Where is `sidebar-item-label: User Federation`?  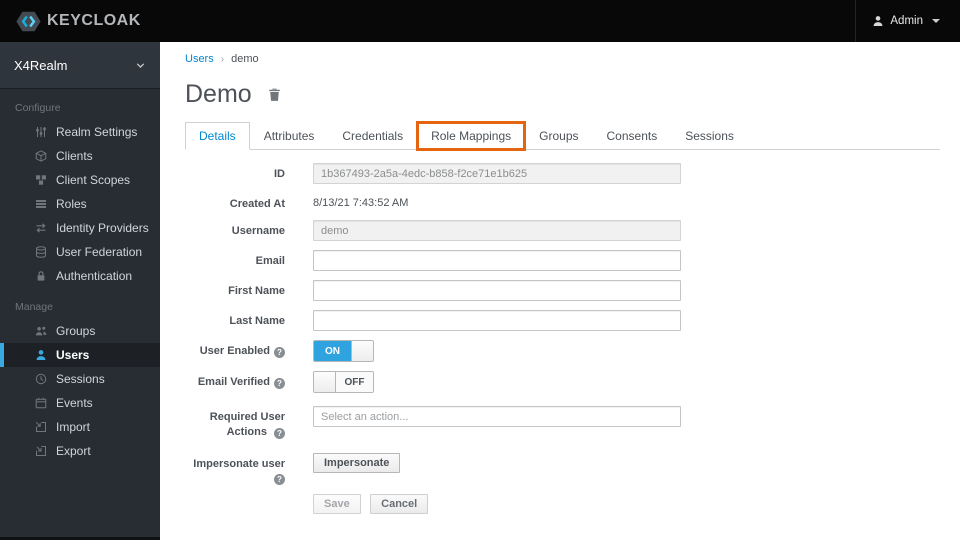
sidebar-item-label: User Federation is located at coordinates (99, 252).